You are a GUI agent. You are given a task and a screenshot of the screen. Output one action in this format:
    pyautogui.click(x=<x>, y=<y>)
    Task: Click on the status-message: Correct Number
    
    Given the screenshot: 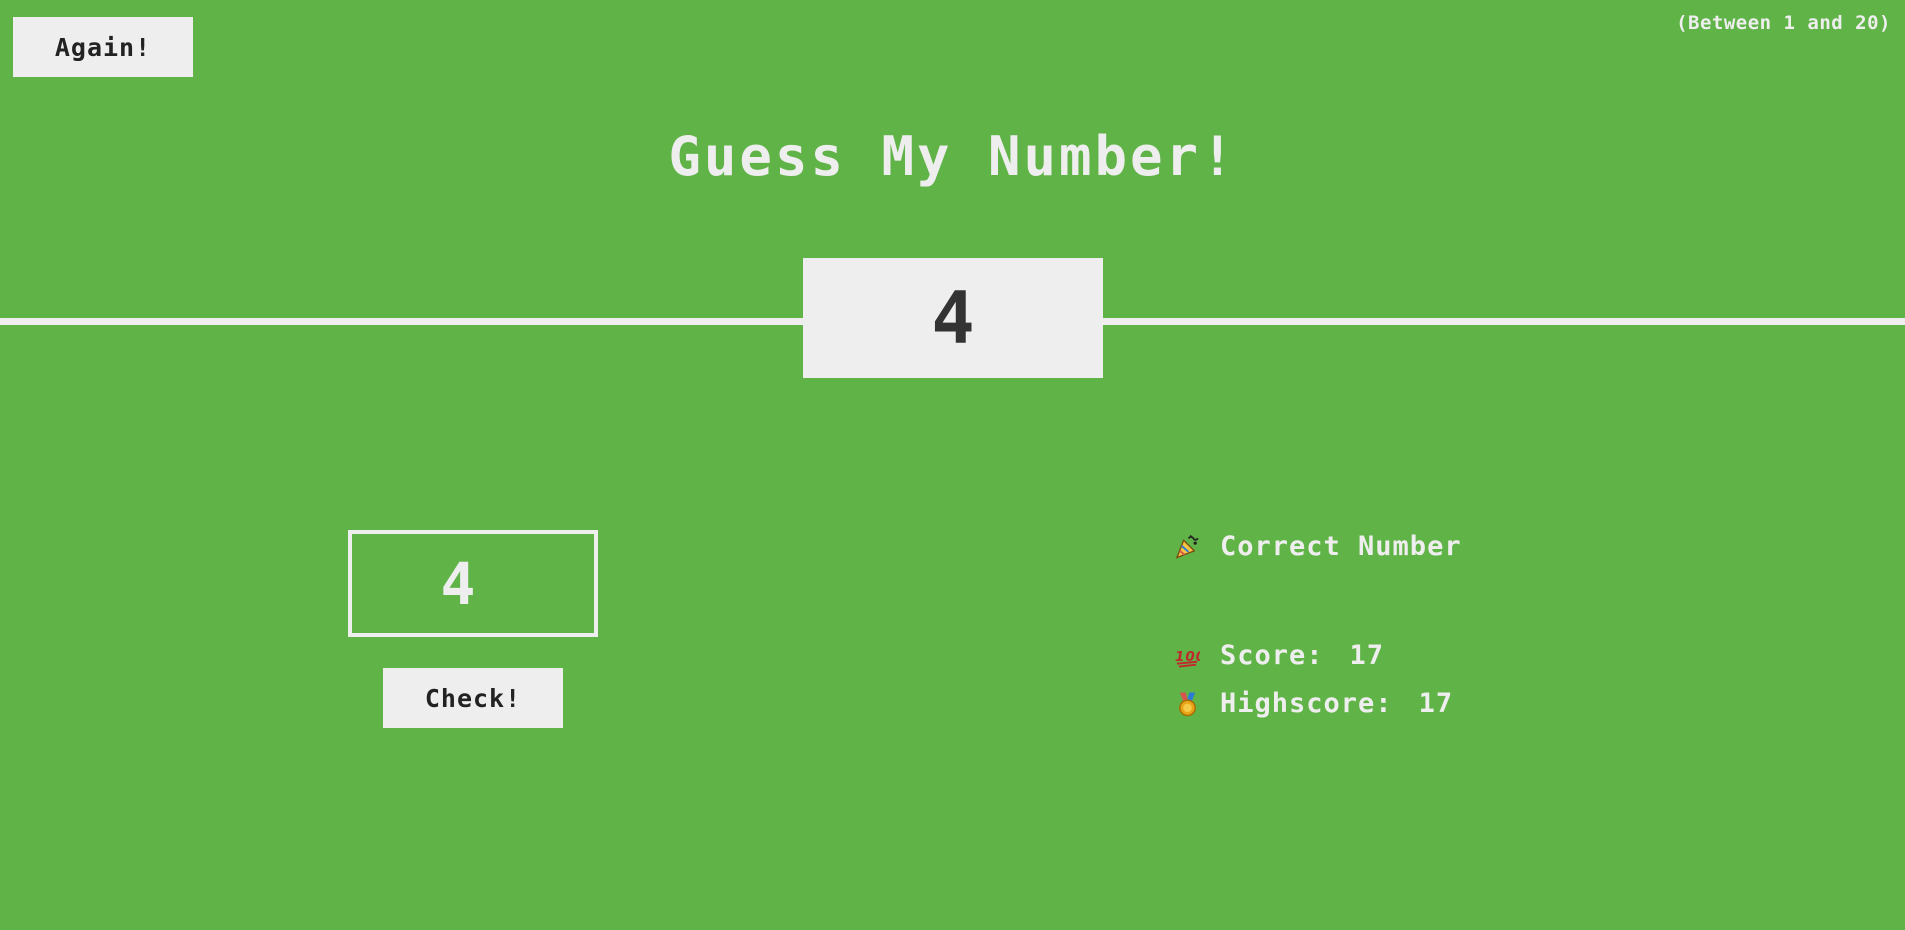 What is the action you would take?
    pyautogui.click(x=1318, y=546)
    